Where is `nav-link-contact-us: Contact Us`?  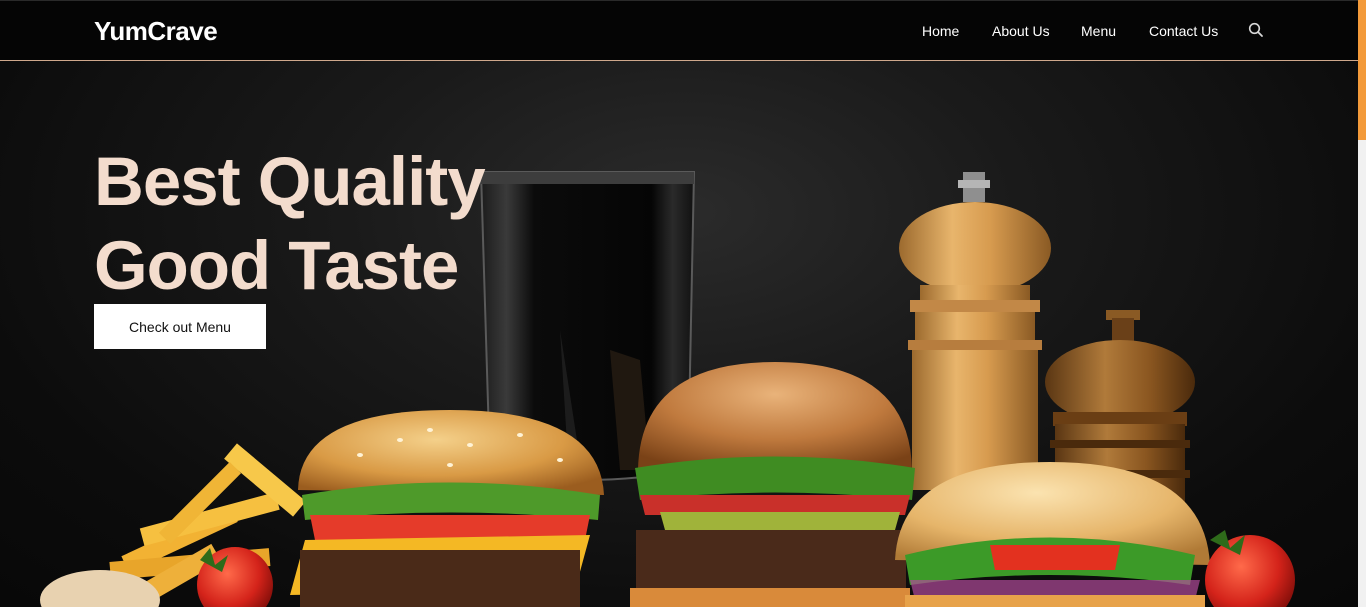
nav-link-contact-us: Contact Us is located at coordinates (1183, 31).